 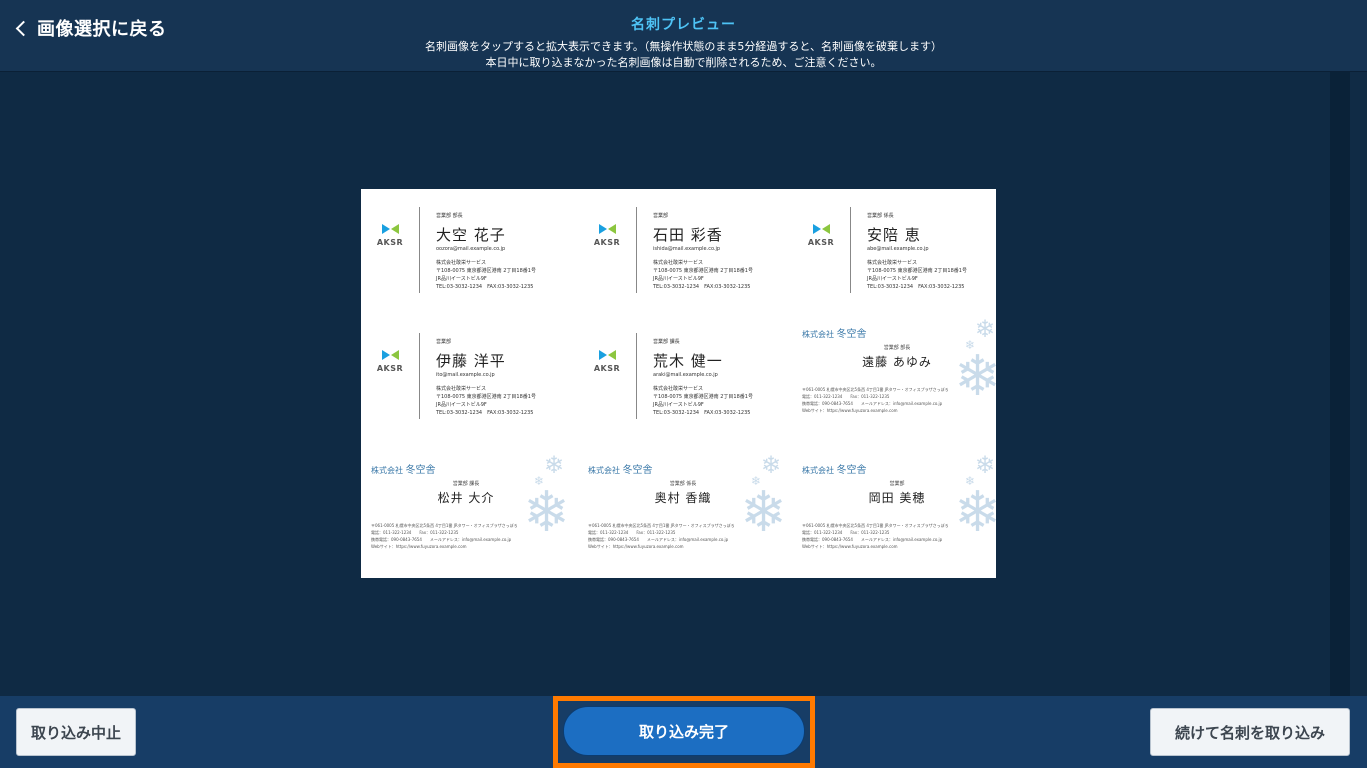 I want to click on scrollbar, so click(x=1340, y=384).